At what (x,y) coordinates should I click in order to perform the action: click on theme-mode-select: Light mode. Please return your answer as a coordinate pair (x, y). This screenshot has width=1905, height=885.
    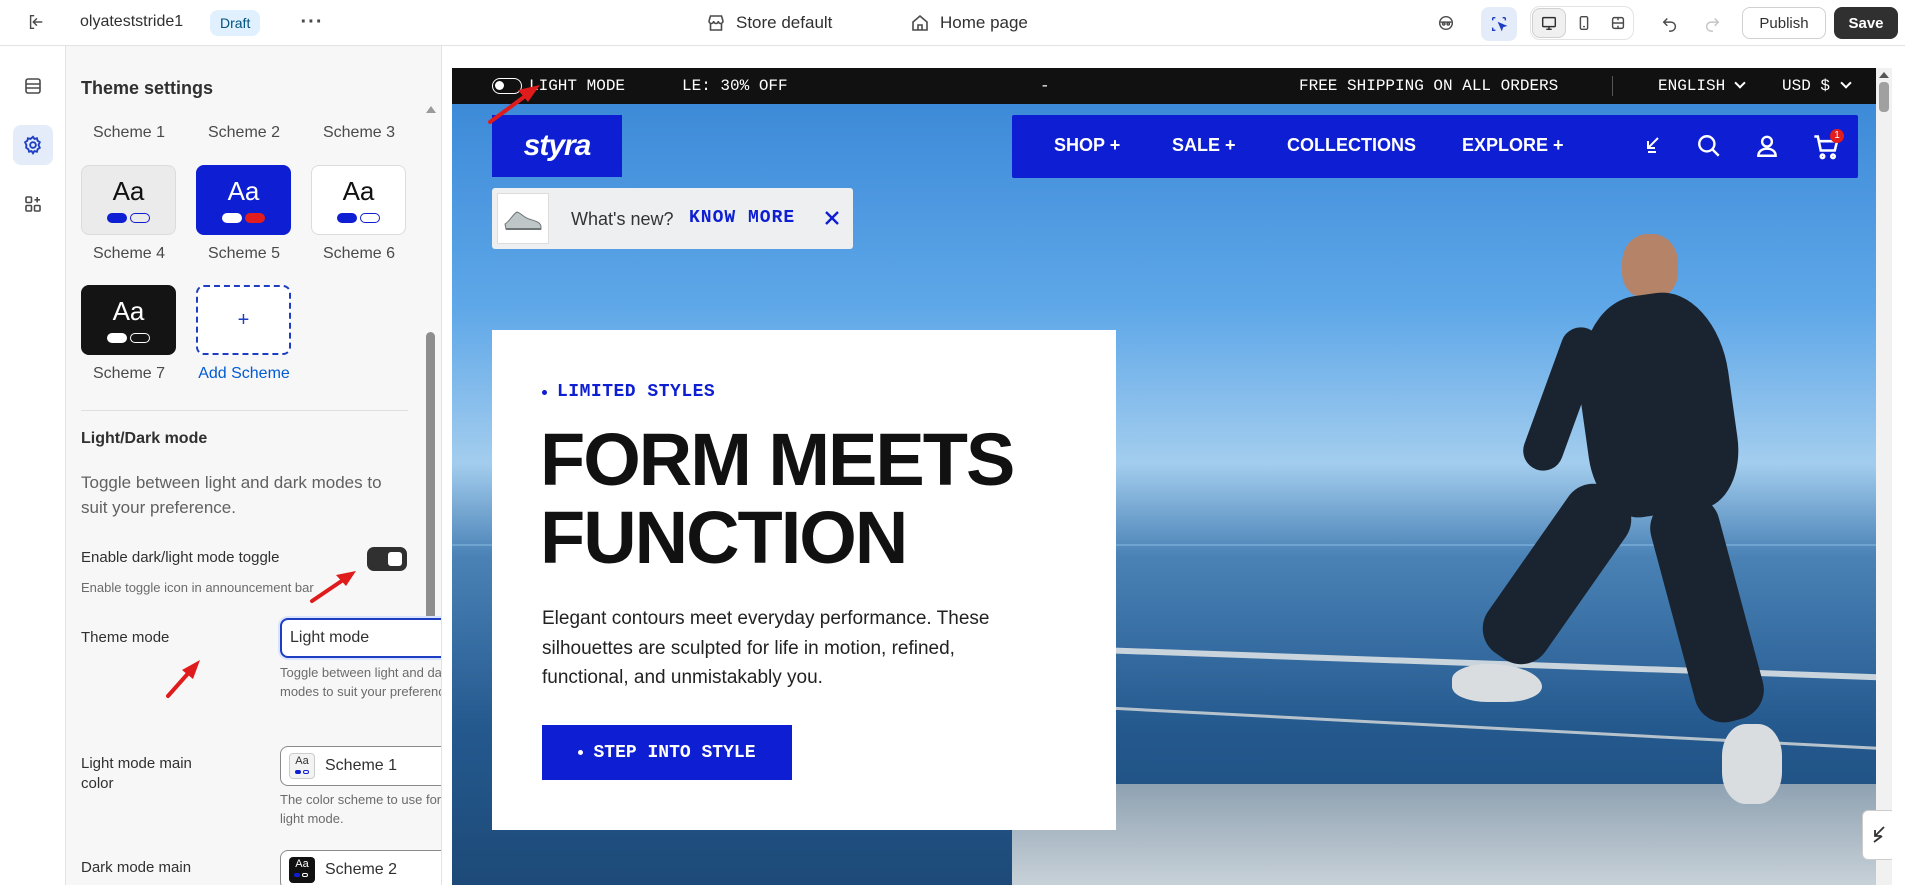
    Looking at the image, I should click on (360, 638).